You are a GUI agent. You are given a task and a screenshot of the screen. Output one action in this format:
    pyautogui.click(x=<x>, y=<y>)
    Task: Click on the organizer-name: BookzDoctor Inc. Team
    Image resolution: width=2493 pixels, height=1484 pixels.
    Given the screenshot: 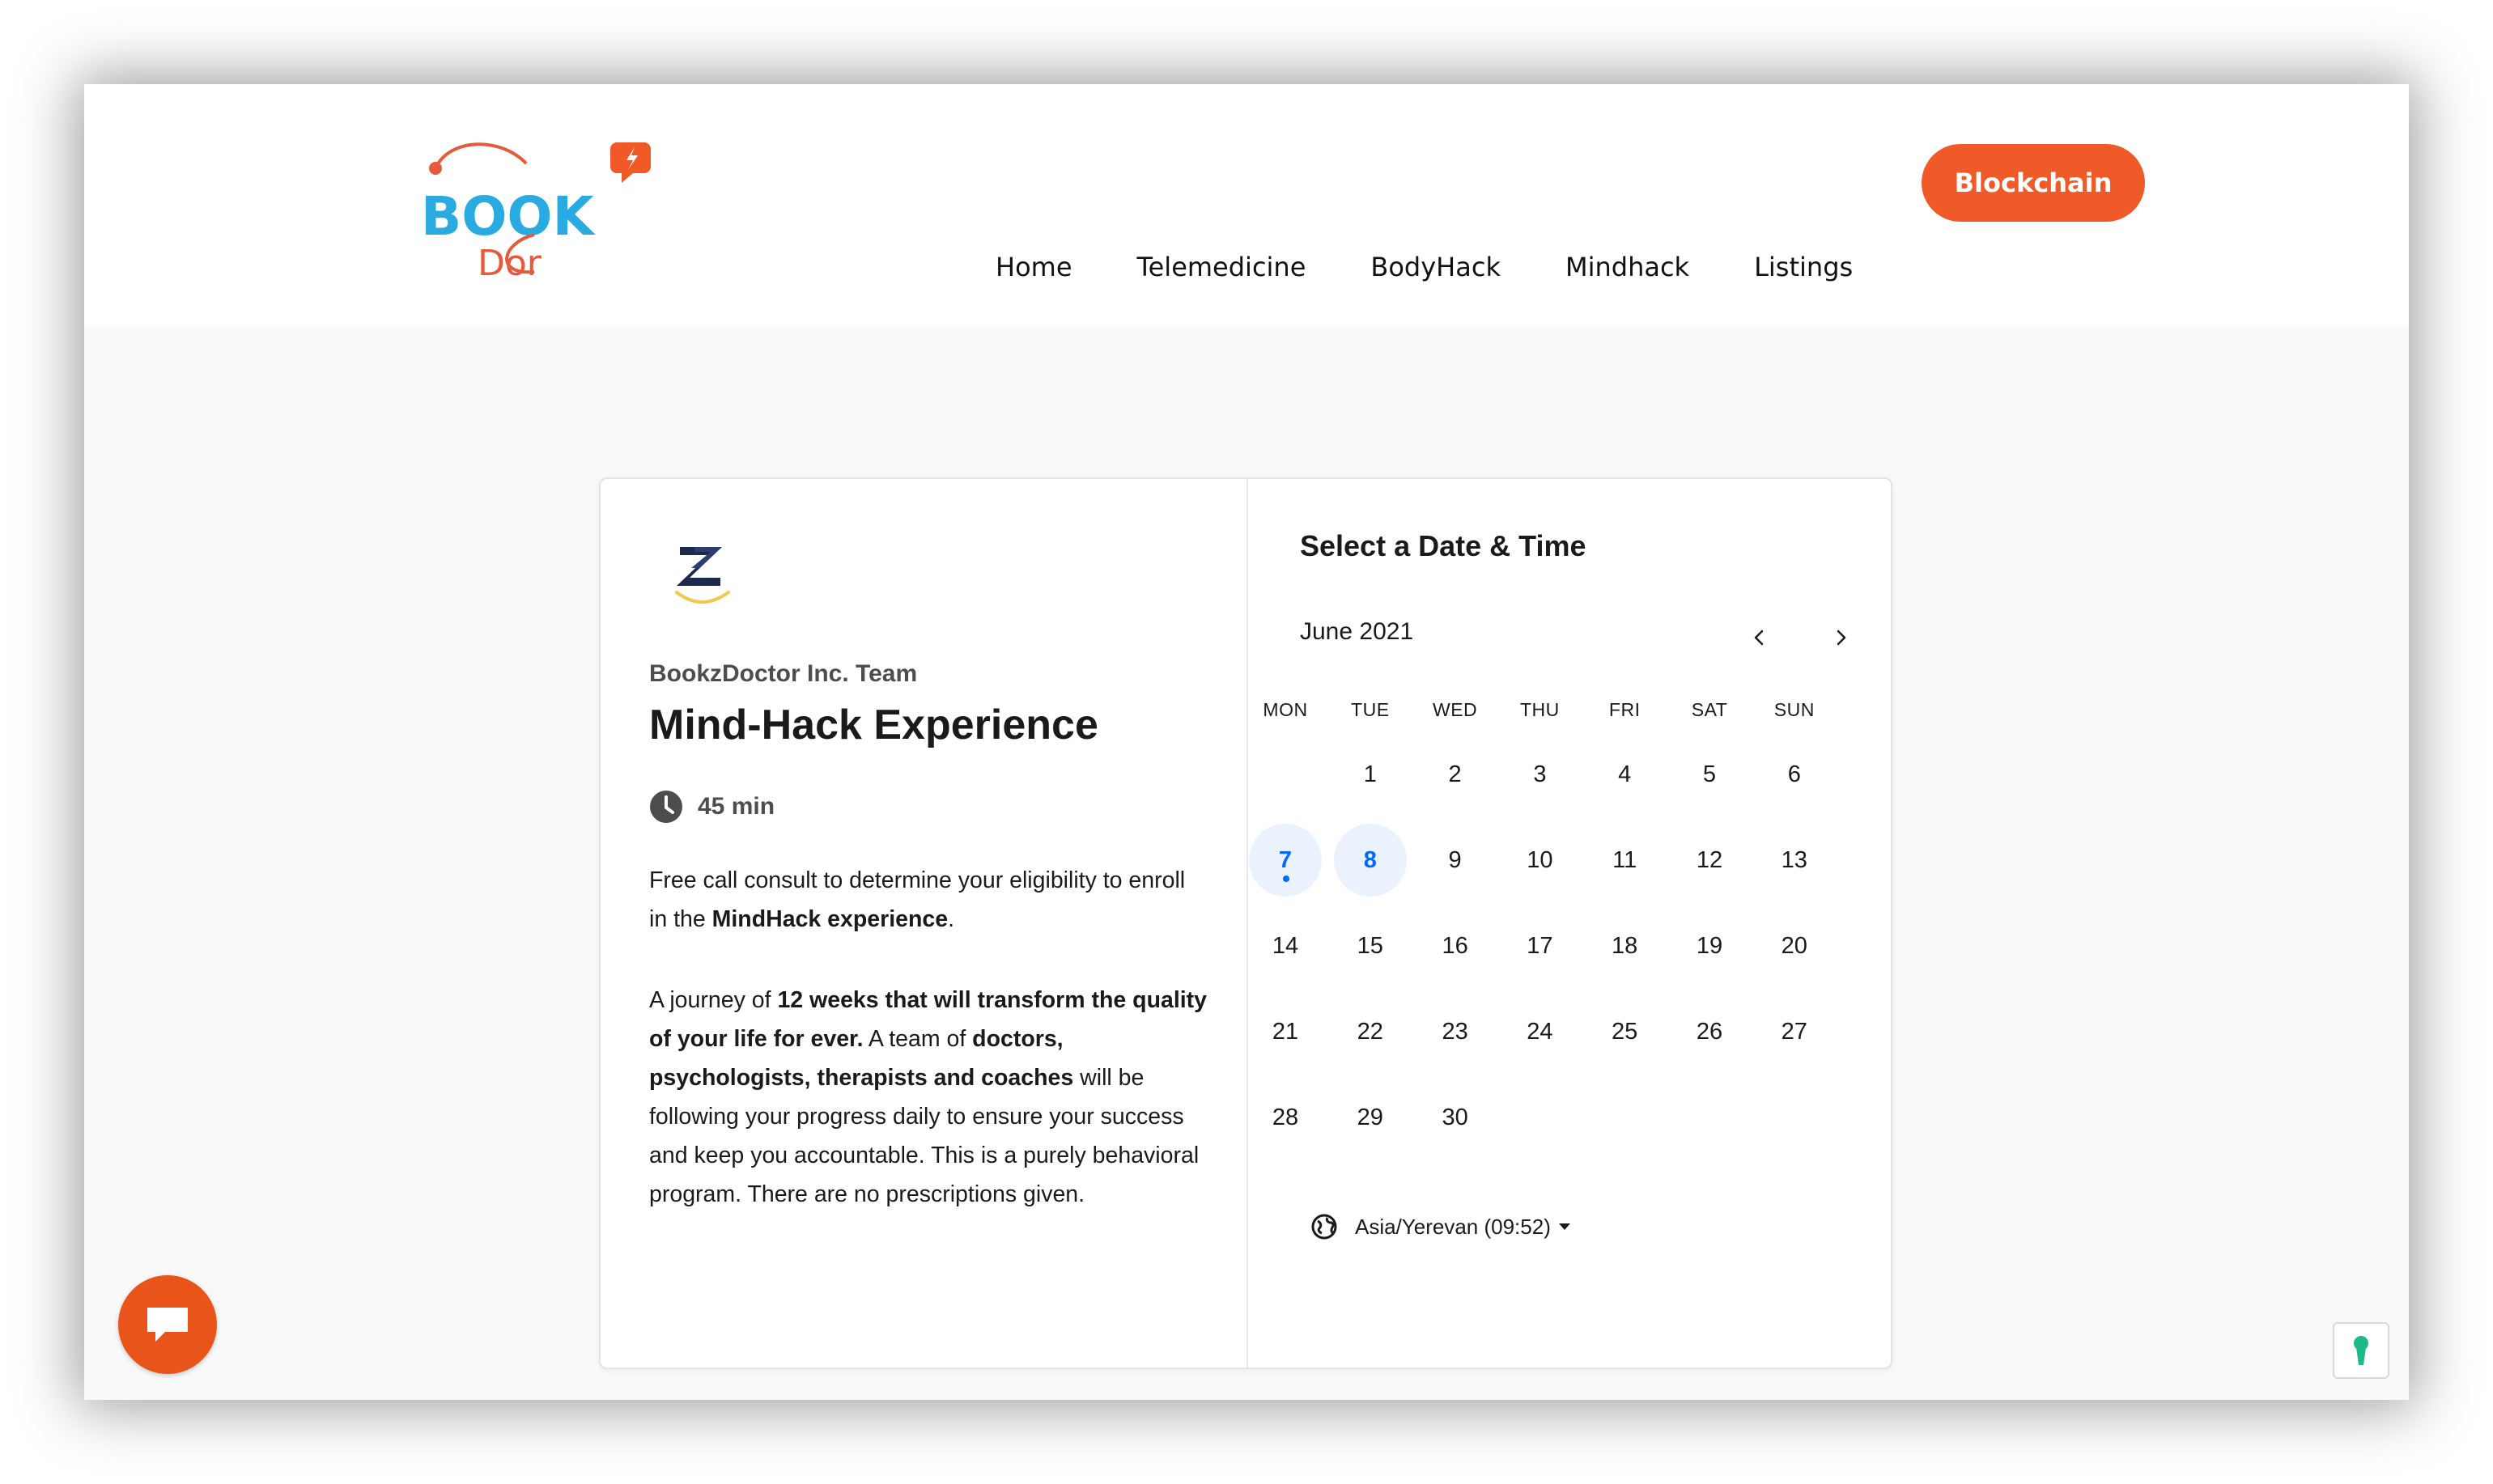 What is the action you would take?
    pyautogui.click(x=783, y=673)
    